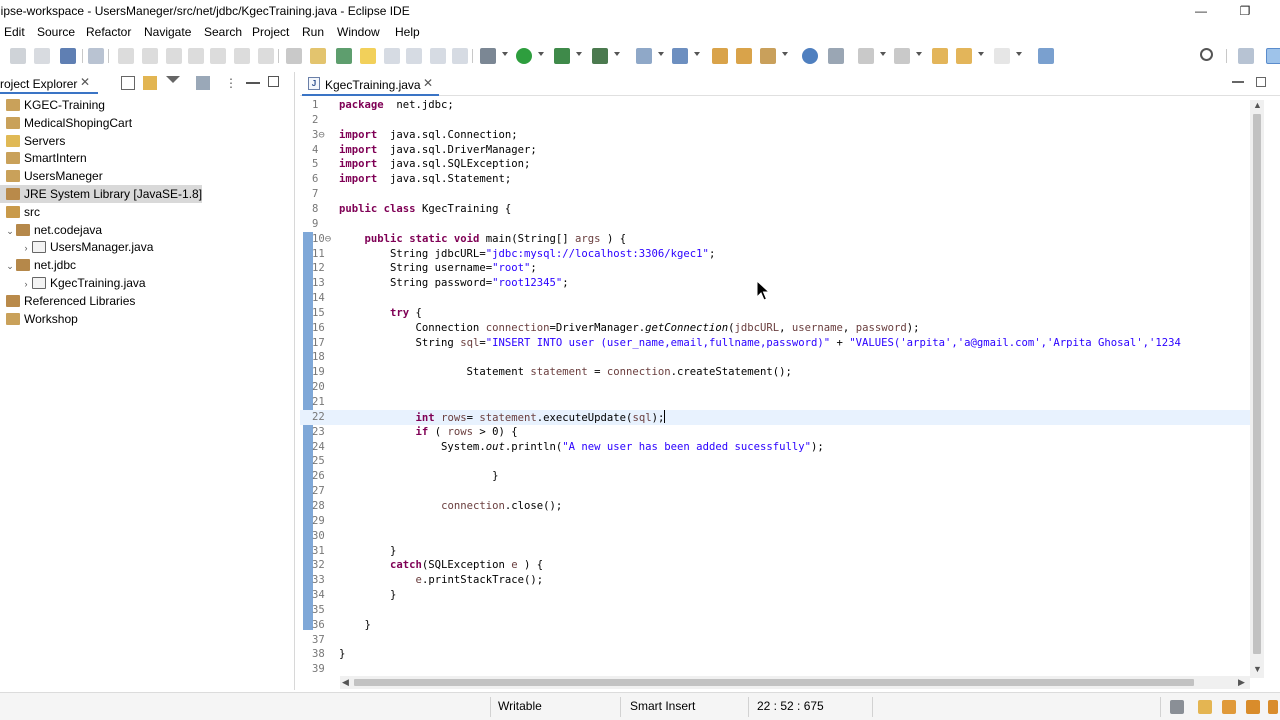 Image resolution: width=1280 pixels, height=720 pixels. What do you see at coordinates (1229, 707) in the screenshot?
I see `notifications-icon` at bounding box center [1229, 707].